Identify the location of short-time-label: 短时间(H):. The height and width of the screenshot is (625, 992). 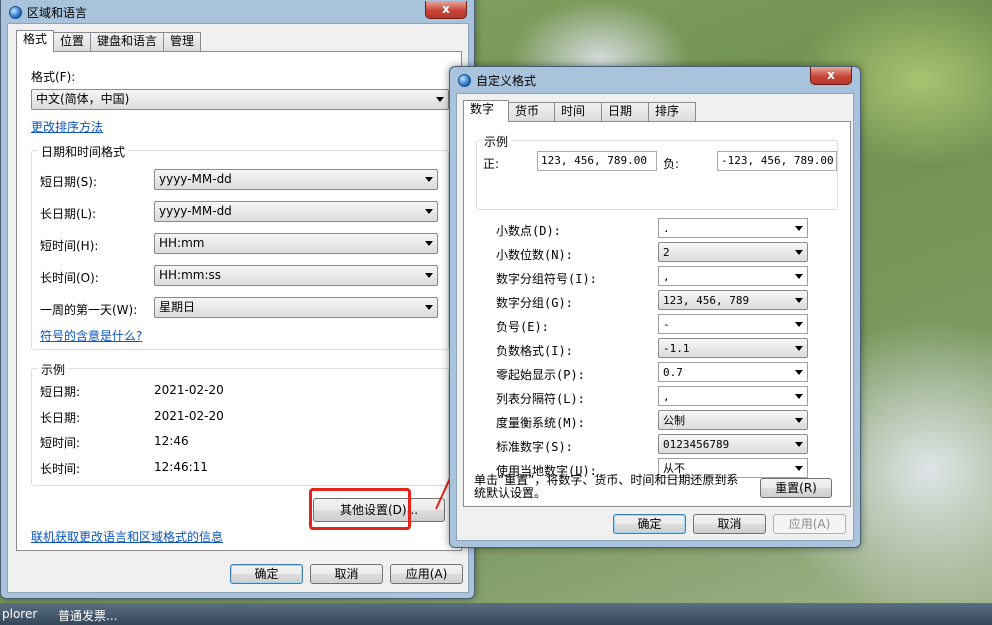
(69, 246).